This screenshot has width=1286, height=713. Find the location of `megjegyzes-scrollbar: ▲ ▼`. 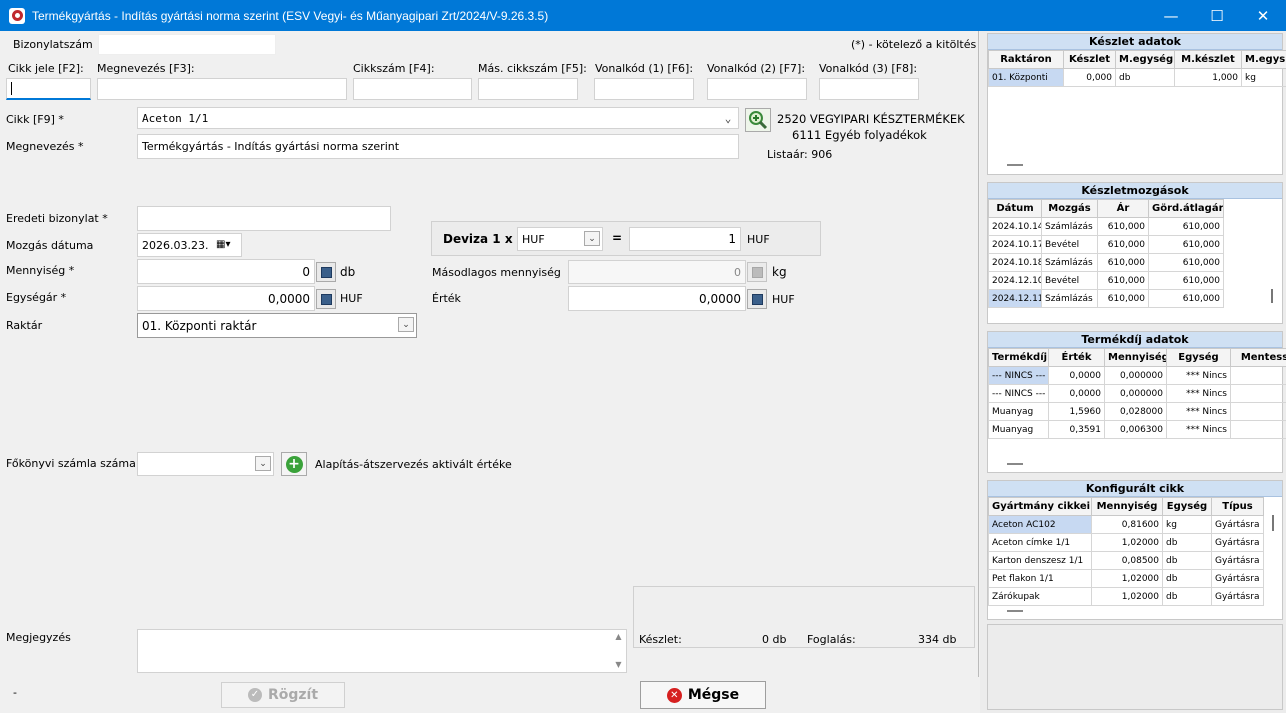

megjegyzes-scrollbar: ▲ ▼ is located at coordinates (618, 651).